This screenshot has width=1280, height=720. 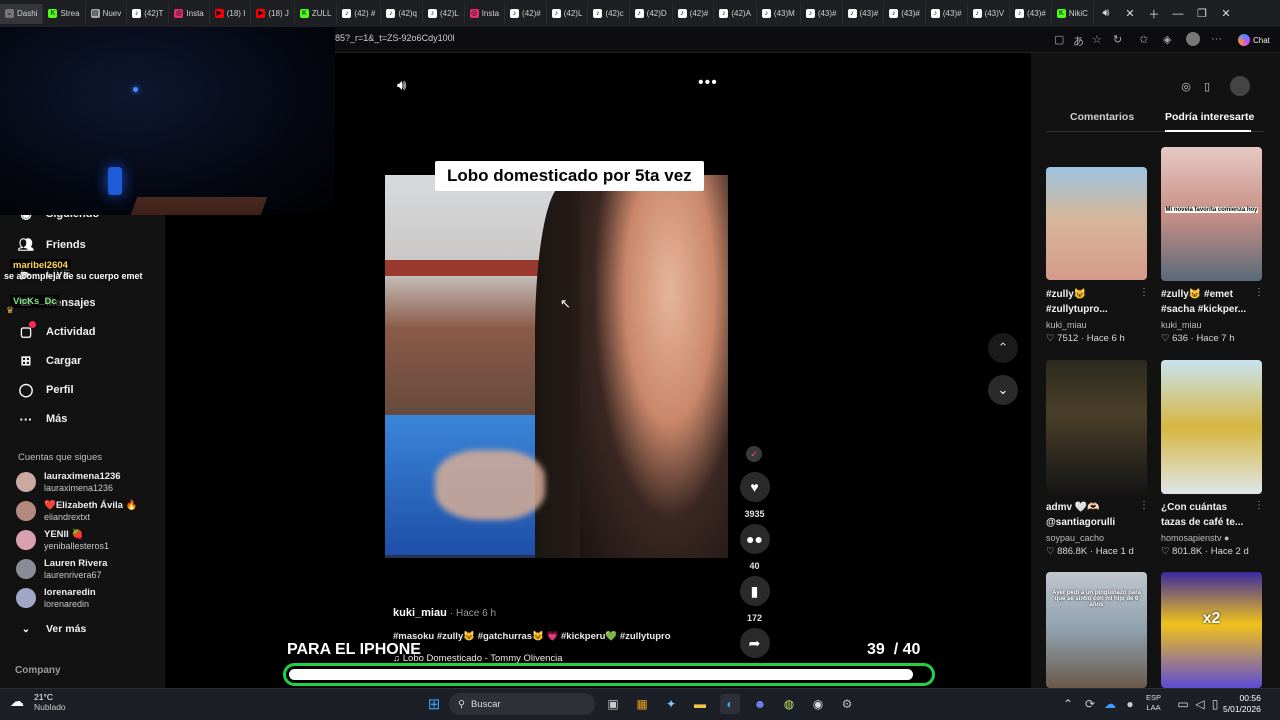 What do you see at coordinates (52, 245) in the screenshot?
I see `sidebar-item-friends: 👥︎ Friends` at bounding box center [52, 245].